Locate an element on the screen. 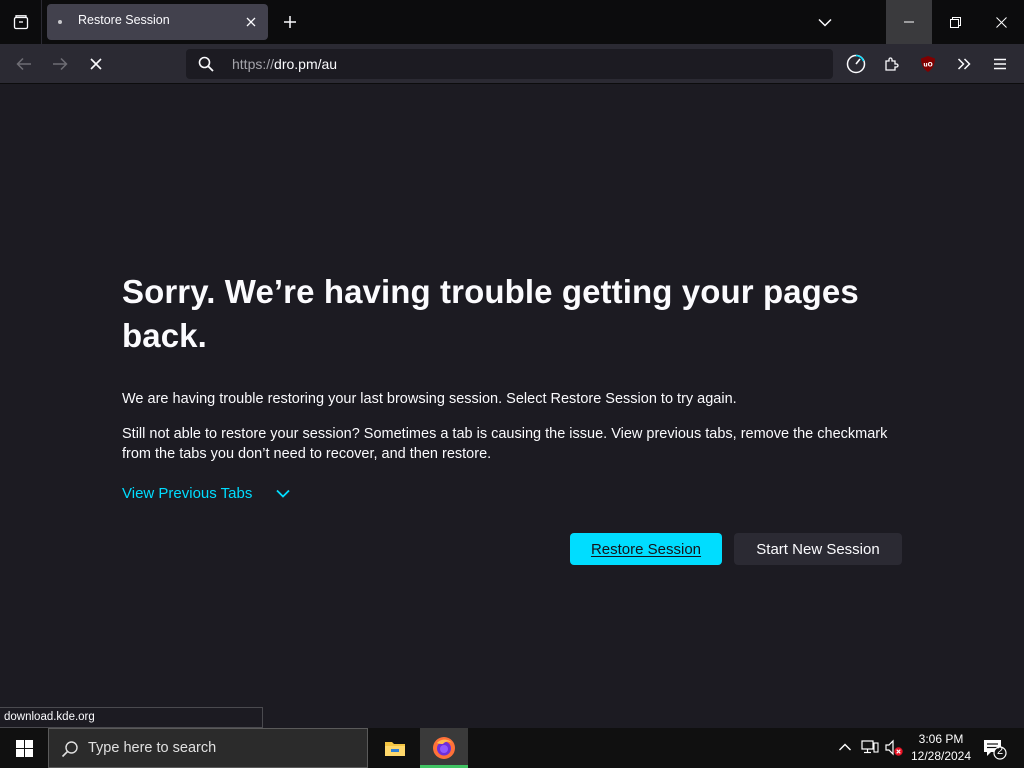  show-hidden-icons-button is located at coordinates (845, 747).